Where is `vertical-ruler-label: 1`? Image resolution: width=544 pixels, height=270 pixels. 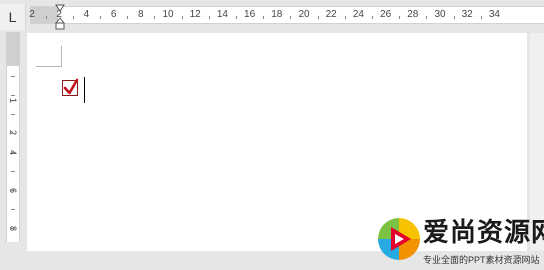
vertical-ruler-label: 1 is located at coordinates (13, 101).